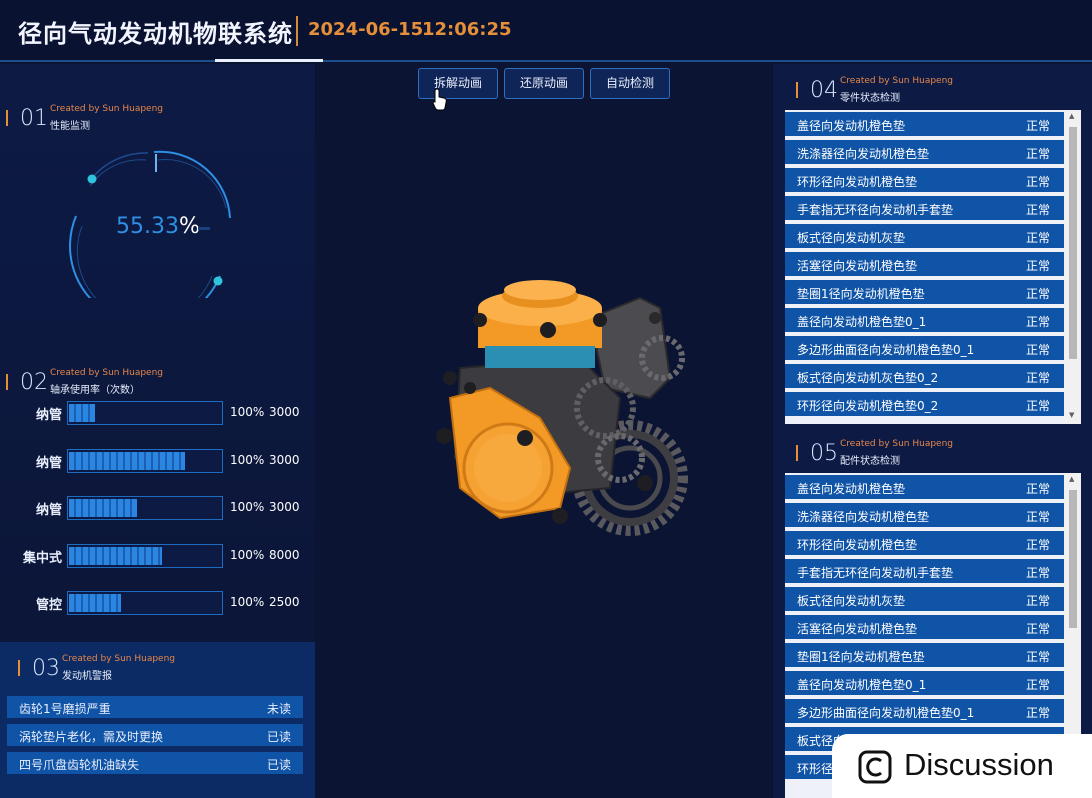 This screenshot has width=1092, height=798. I want to click on discussion-logo-icon, so click(875, 767).